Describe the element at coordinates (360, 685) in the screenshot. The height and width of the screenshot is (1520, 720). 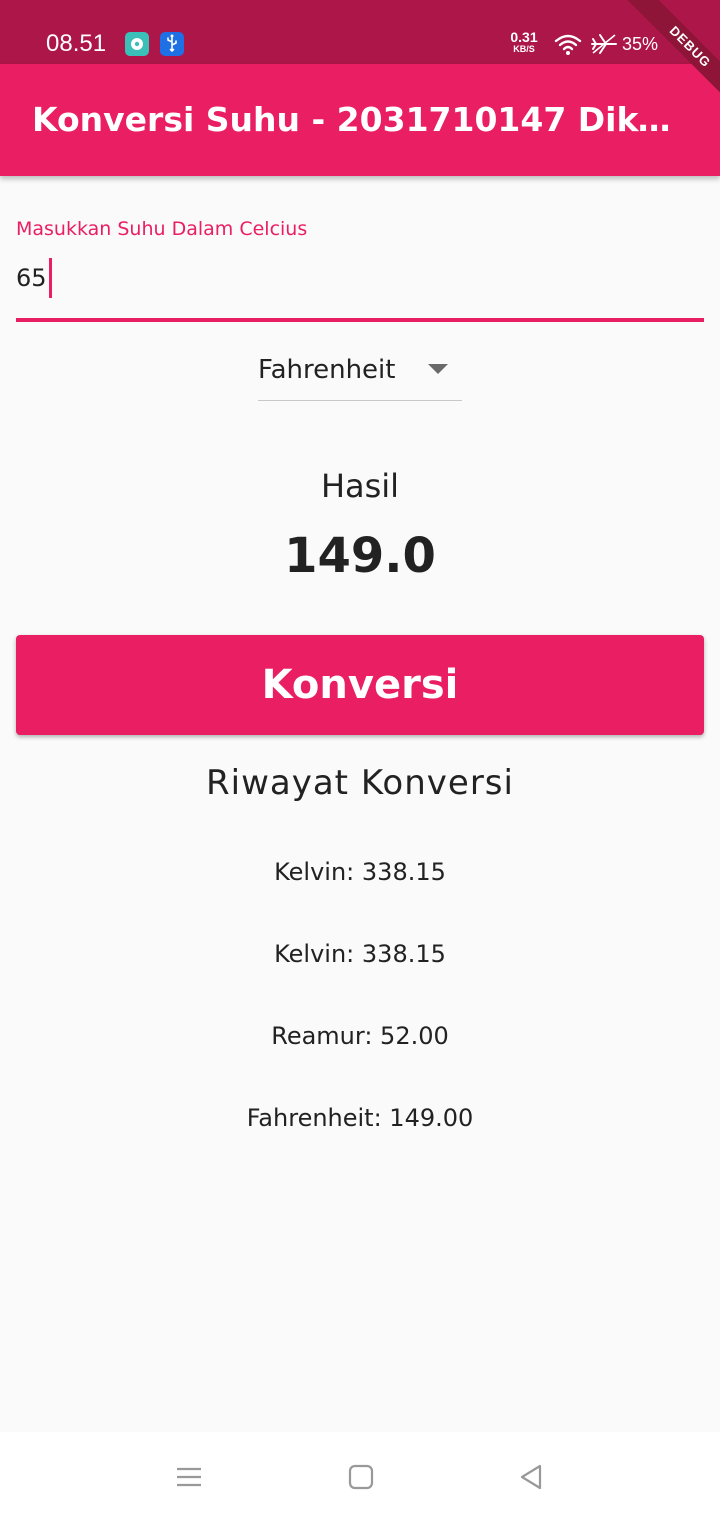
I see `convert-button: Konversi` at that location.